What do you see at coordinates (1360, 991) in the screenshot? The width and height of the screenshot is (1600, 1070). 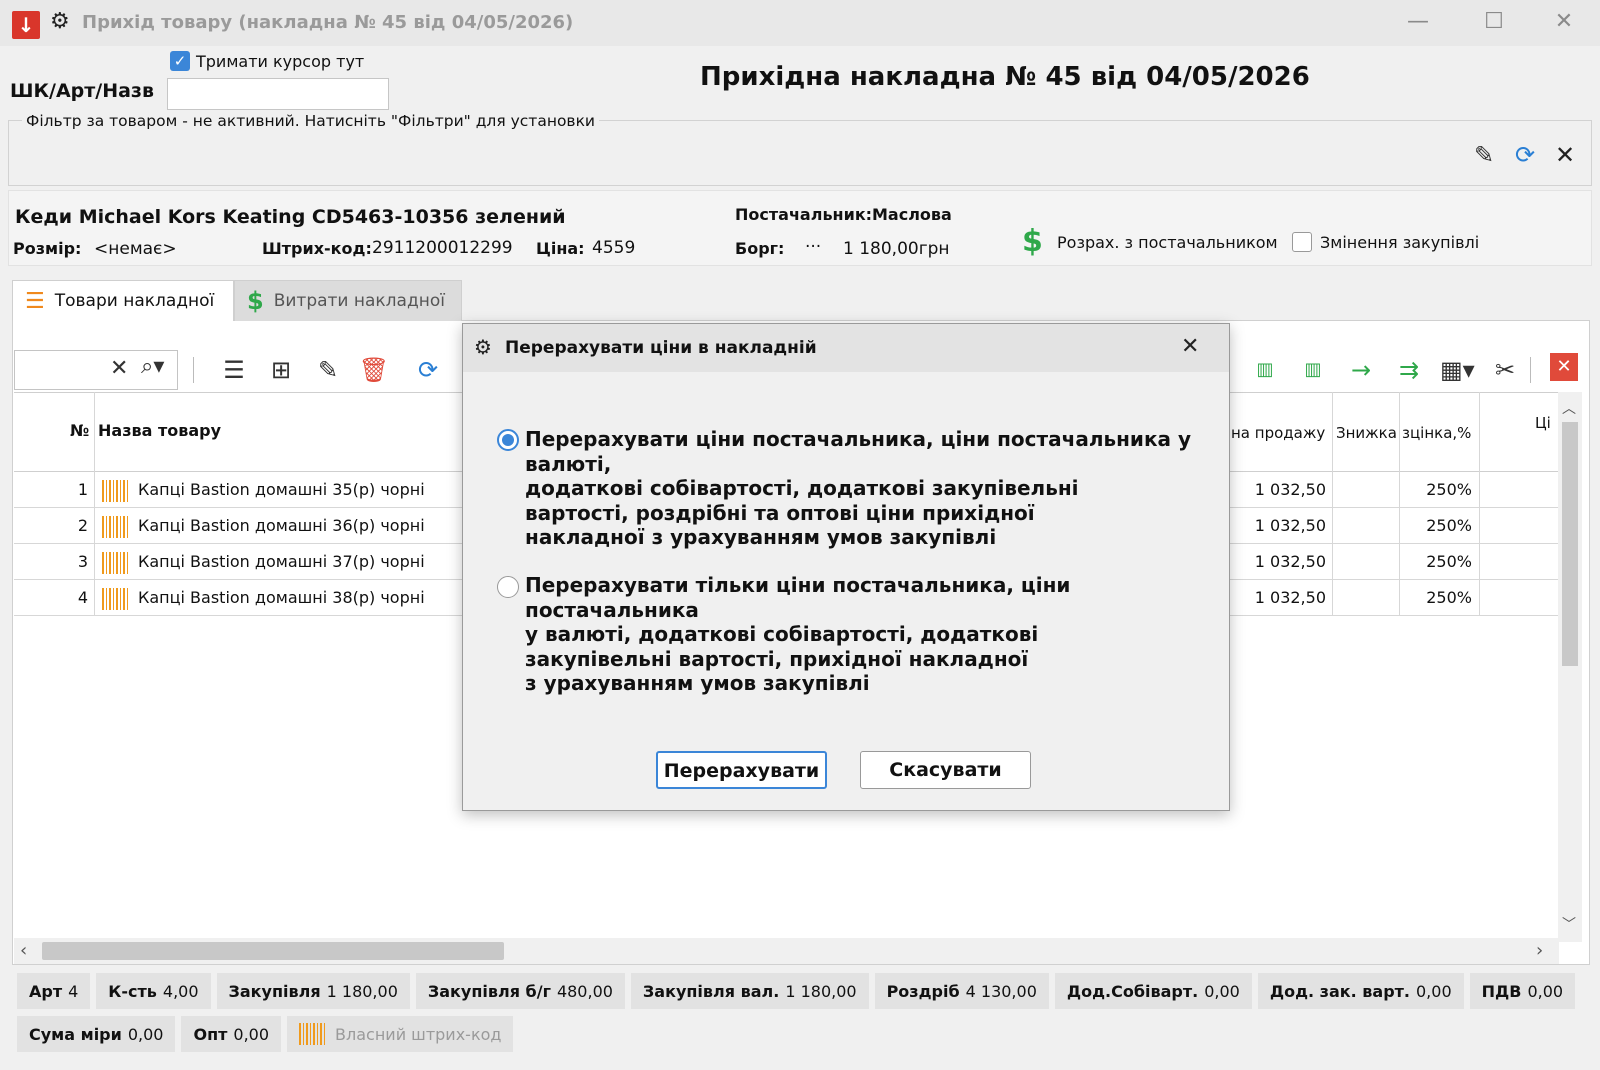 I see `summary-add-purchase-cost: Дод. зак. варт. 0,00` at bounding box center [1360, 991].